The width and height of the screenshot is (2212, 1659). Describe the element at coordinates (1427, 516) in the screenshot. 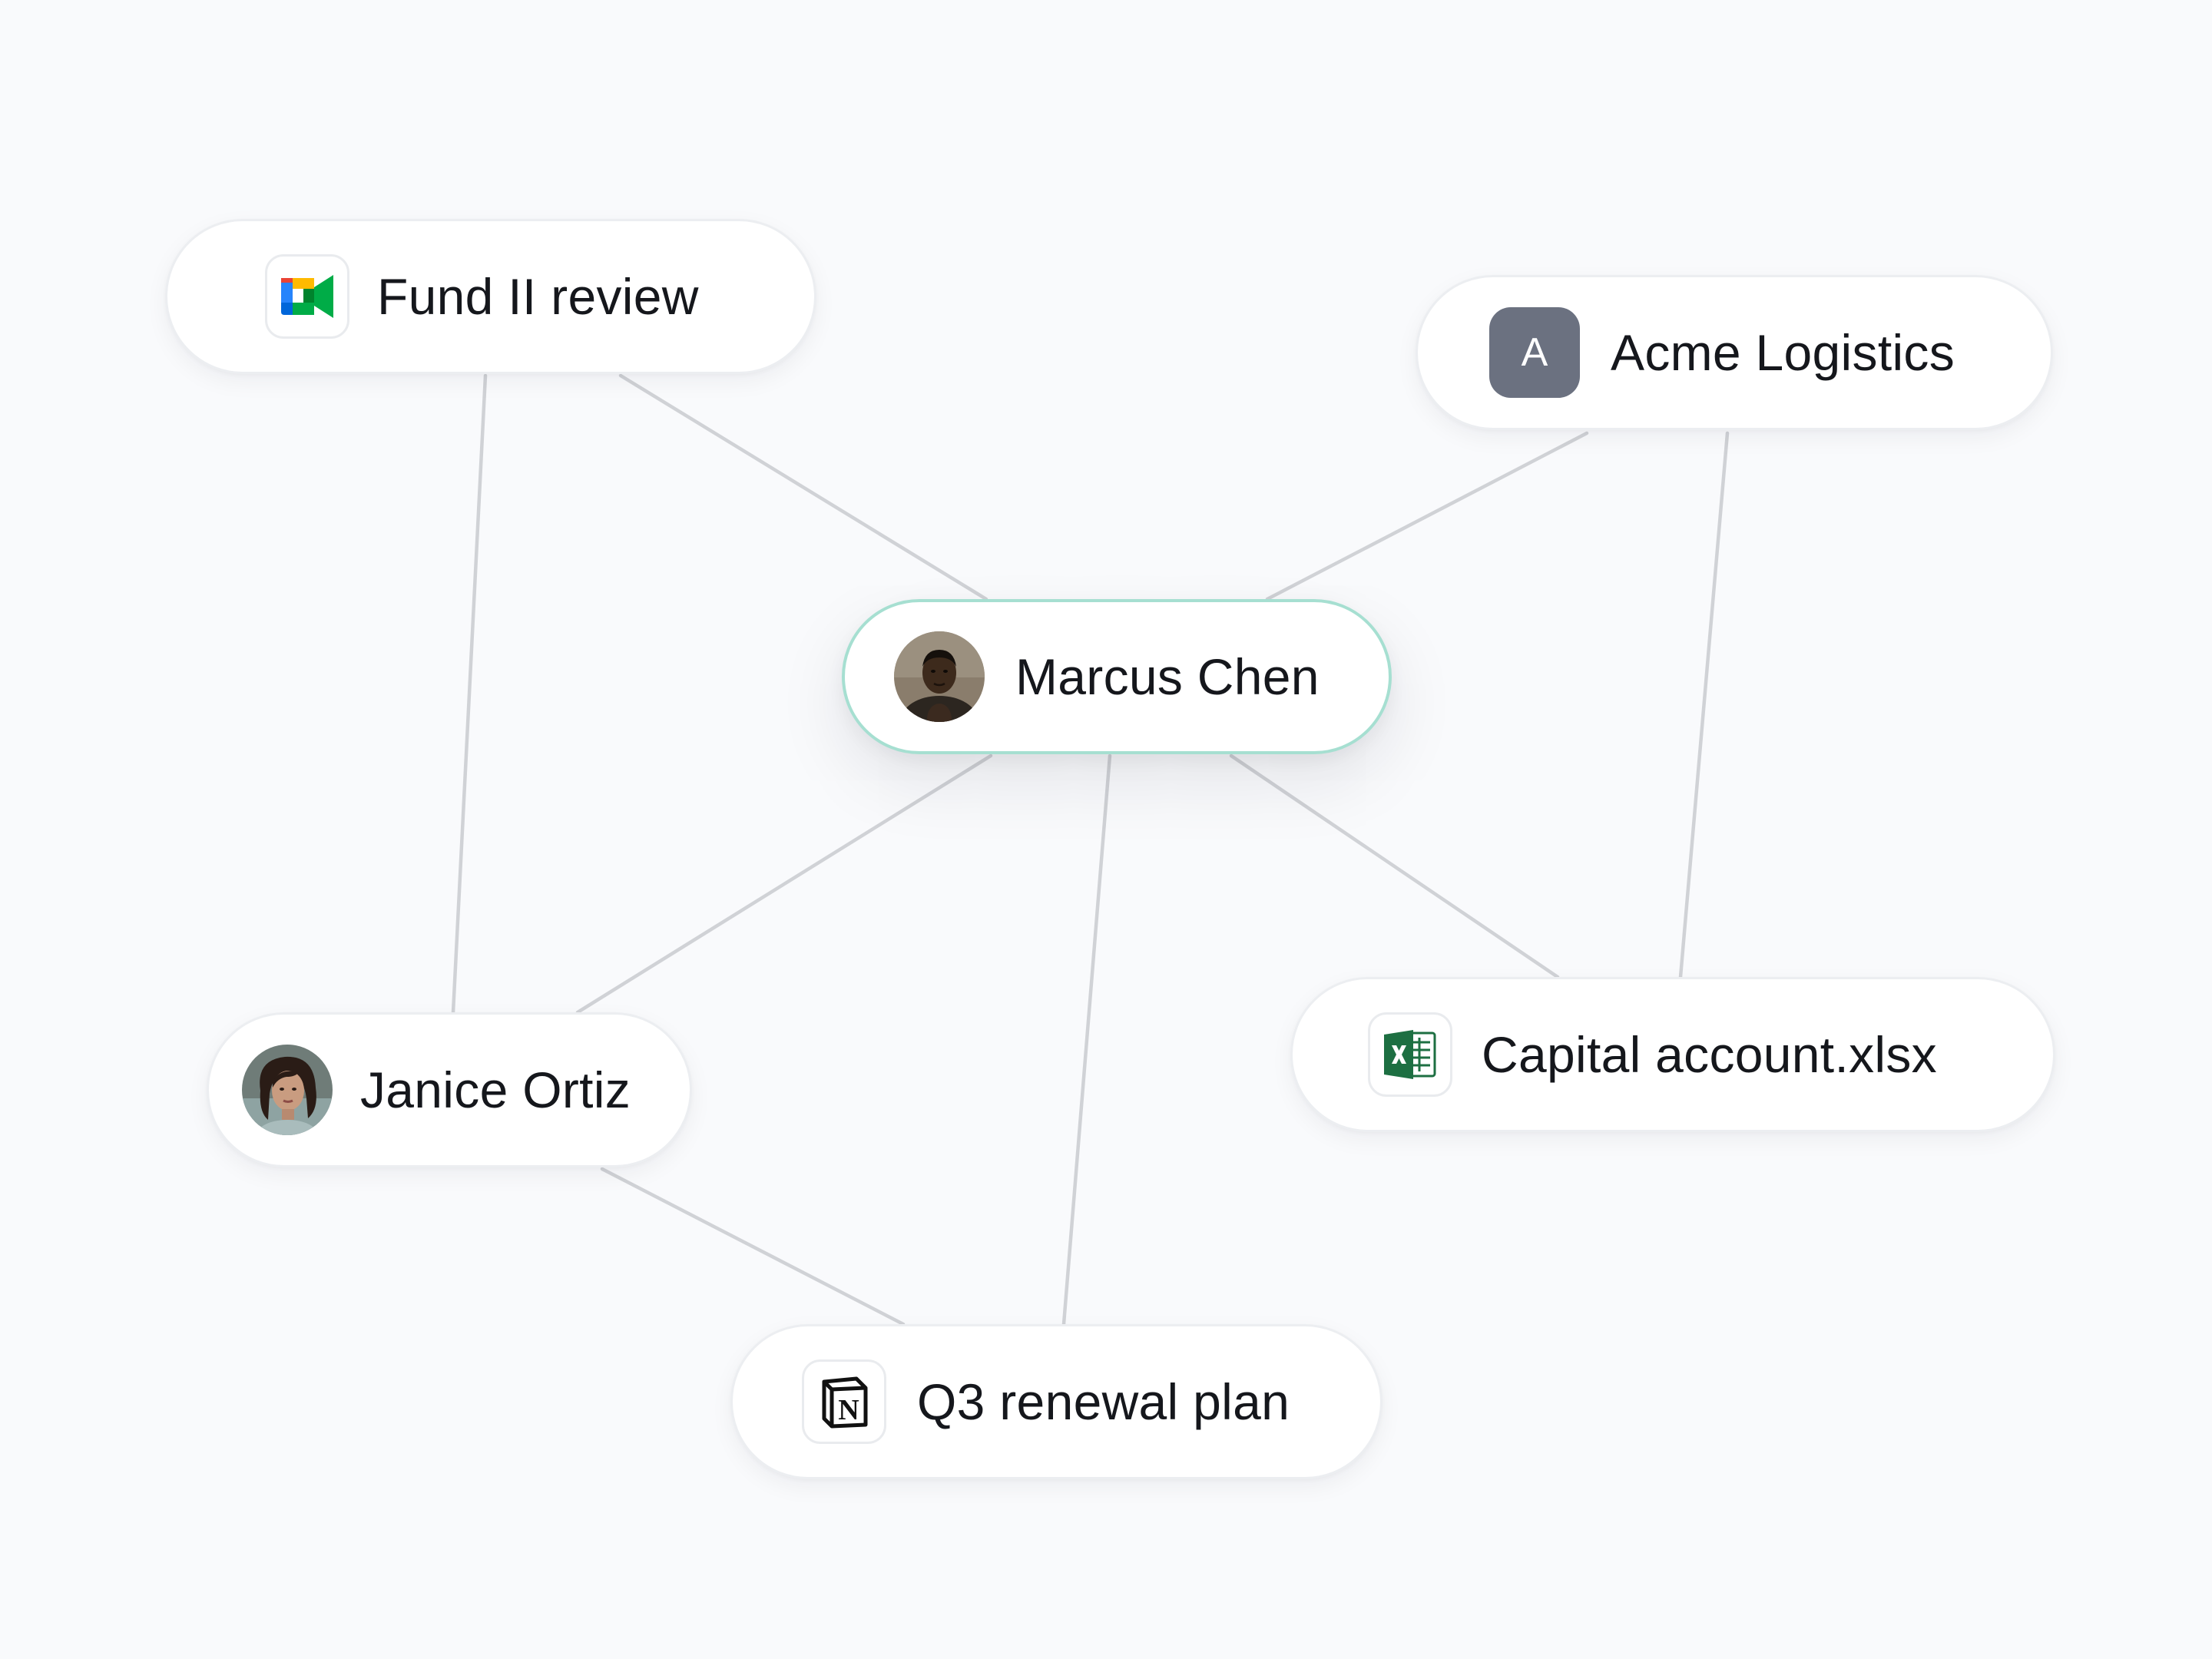

I see `edge-acme-marcus` at that location.